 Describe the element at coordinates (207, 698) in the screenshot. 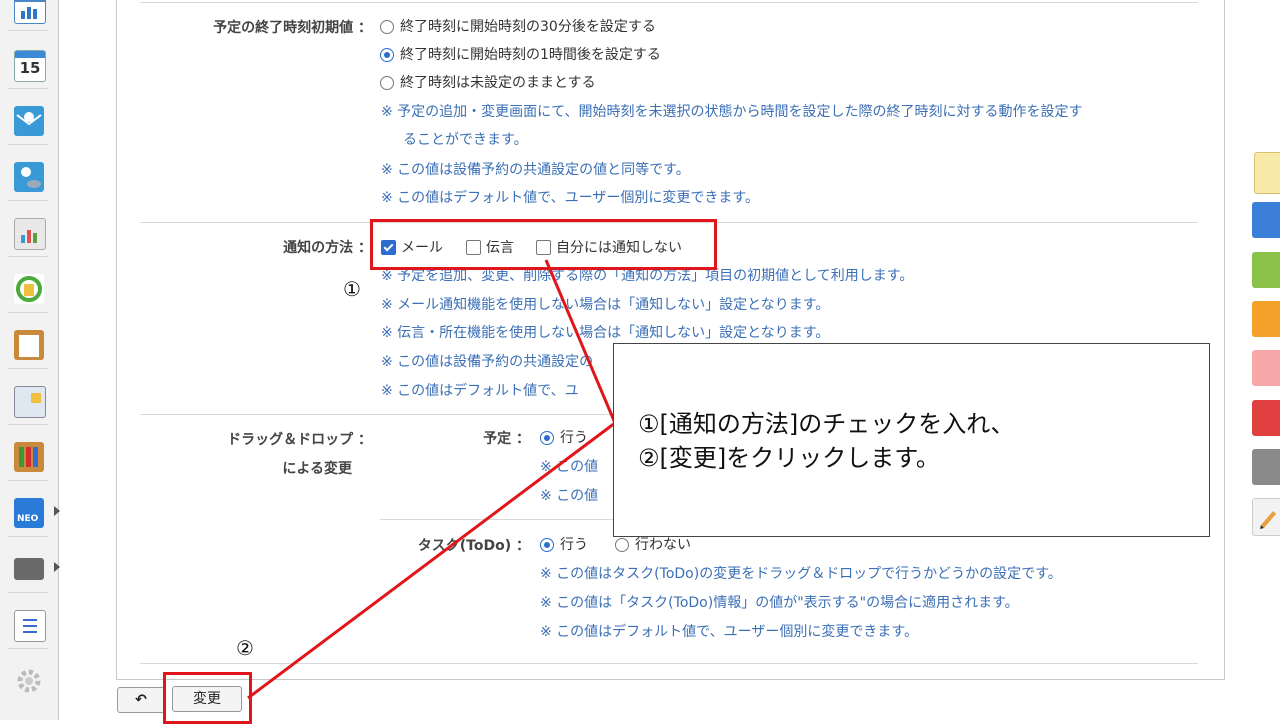

I see `annotation-highlight-change` at that location.